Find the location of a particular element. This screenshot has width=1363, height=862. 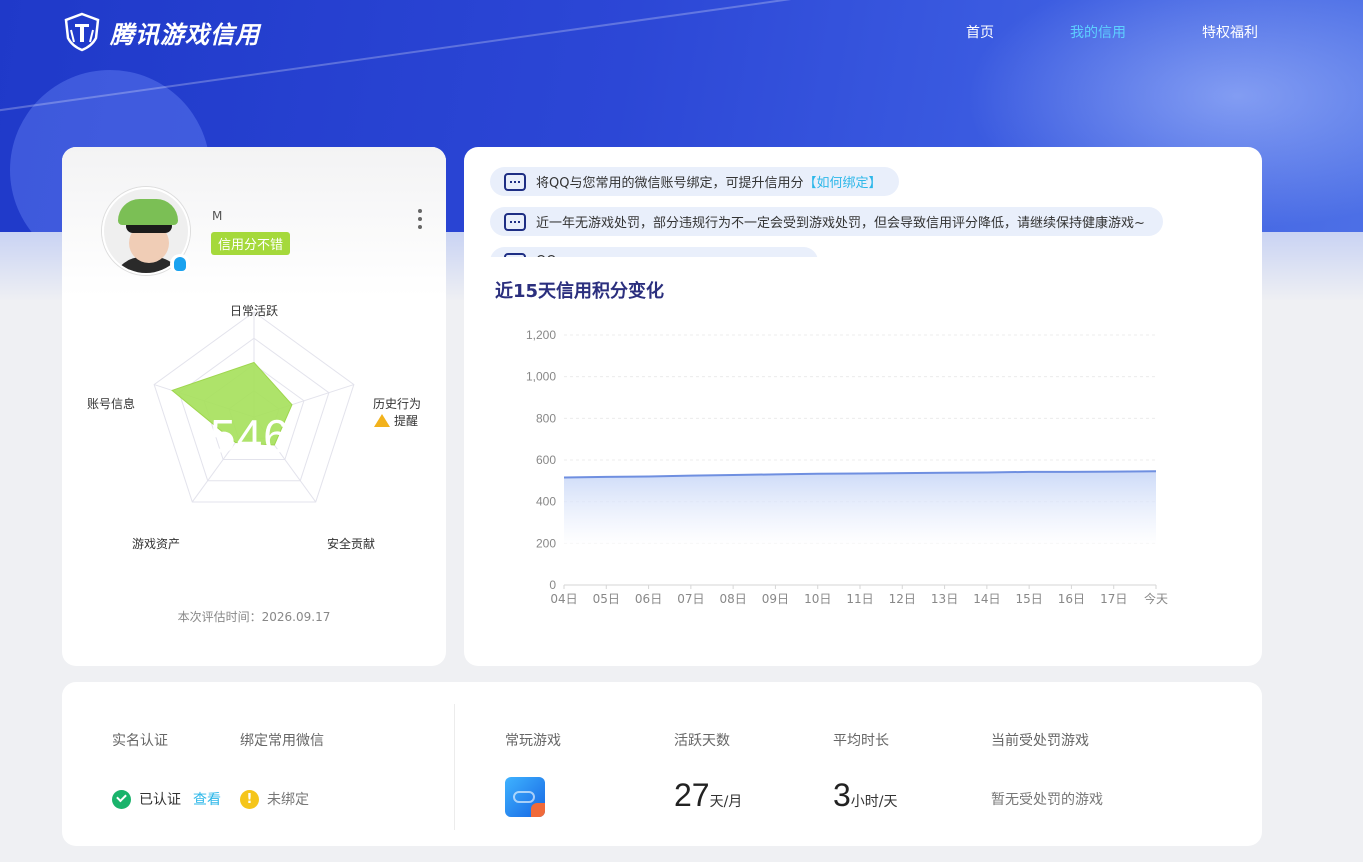

notice-text: QQ is located at coordinates (546, 255).